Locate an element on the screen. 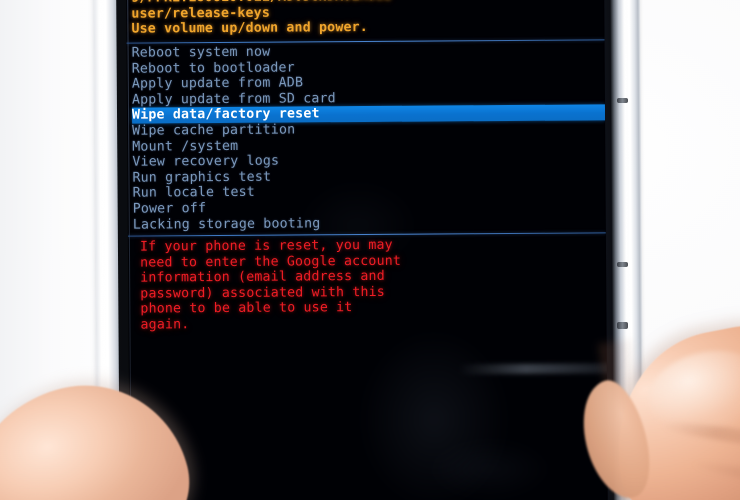 This screenshot has height=500, width=740. menu-item-lacking-storage-booting: Lacking storage booting is located at coordinates (369, 223).